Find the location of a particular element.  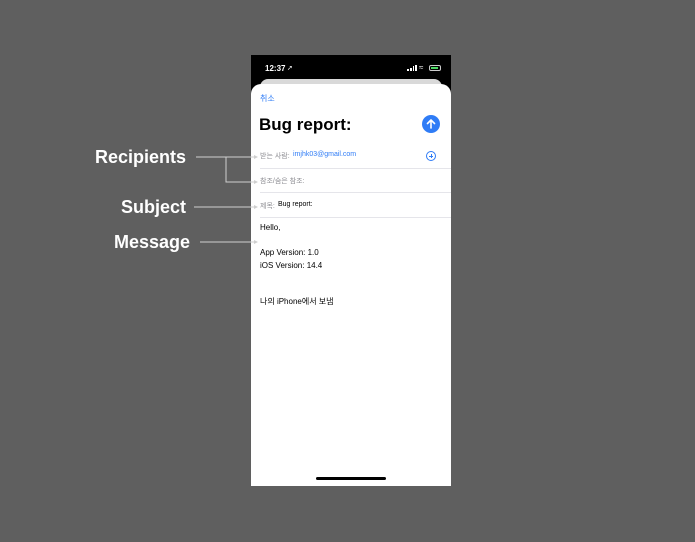

arrowhead-subject is located at coordinates (256, 207).